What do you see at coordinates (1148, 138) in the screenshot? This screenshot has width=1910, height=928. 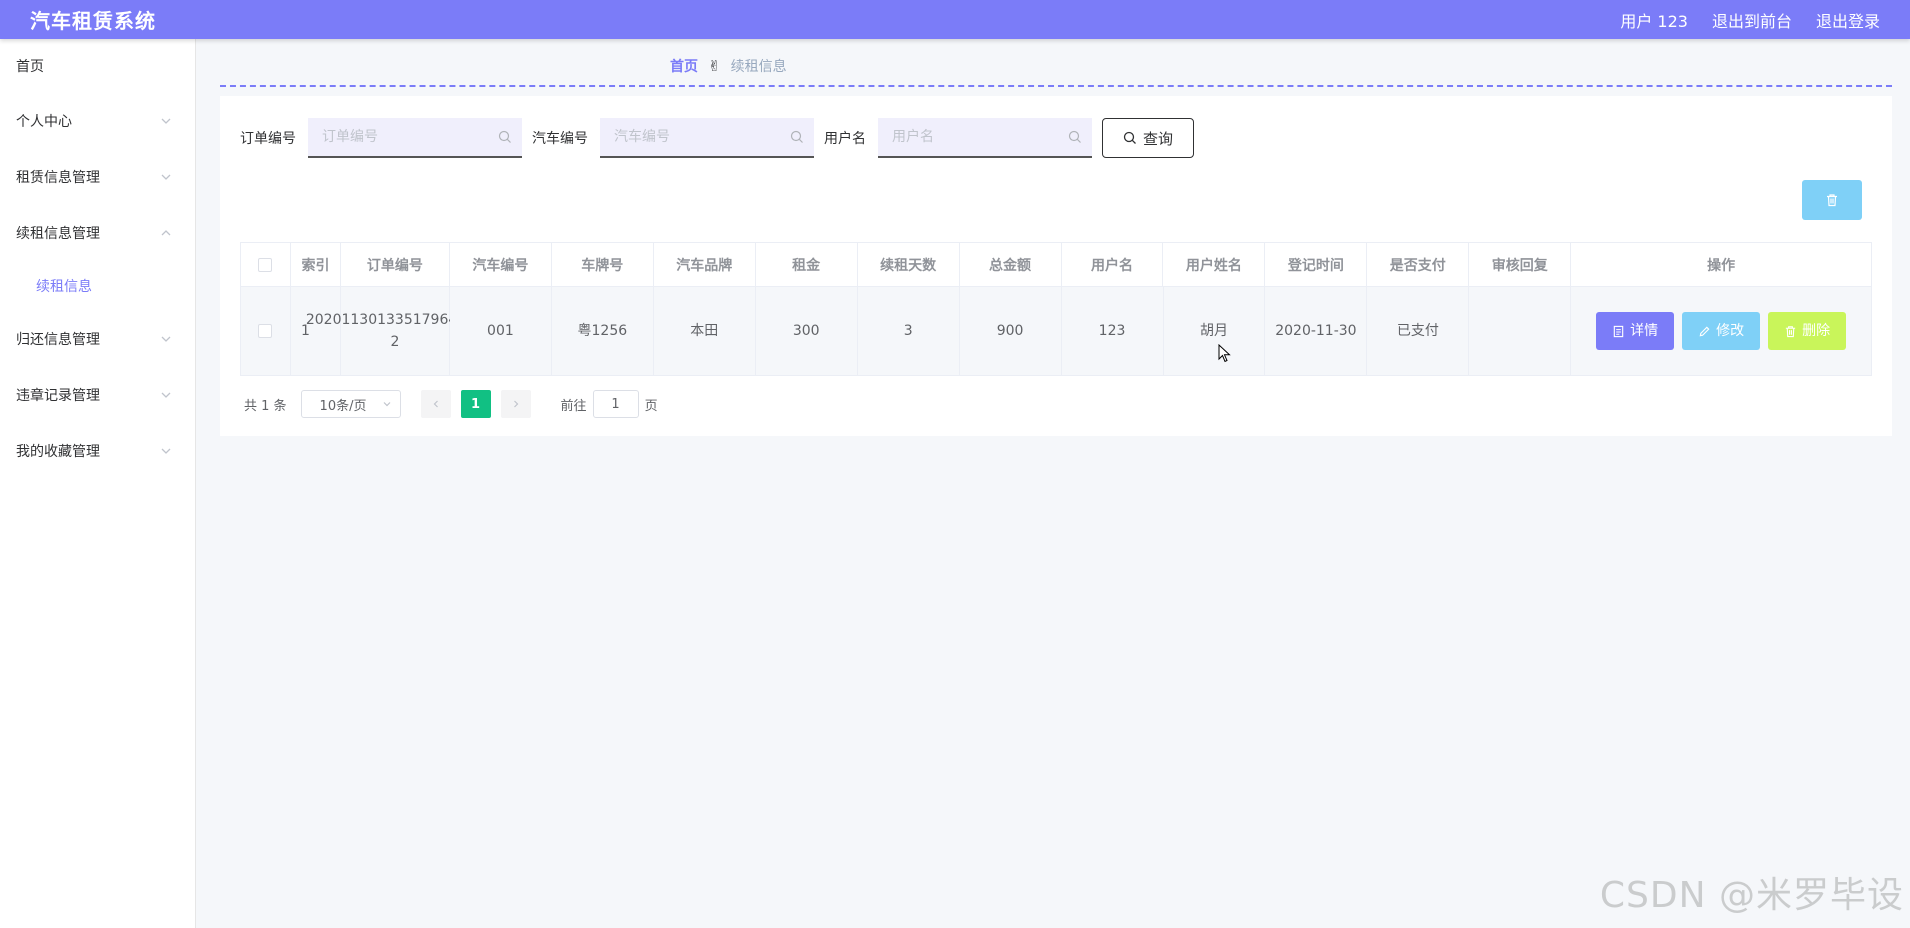 I see `query-button: 查询` at bounding box center [1148, 138].